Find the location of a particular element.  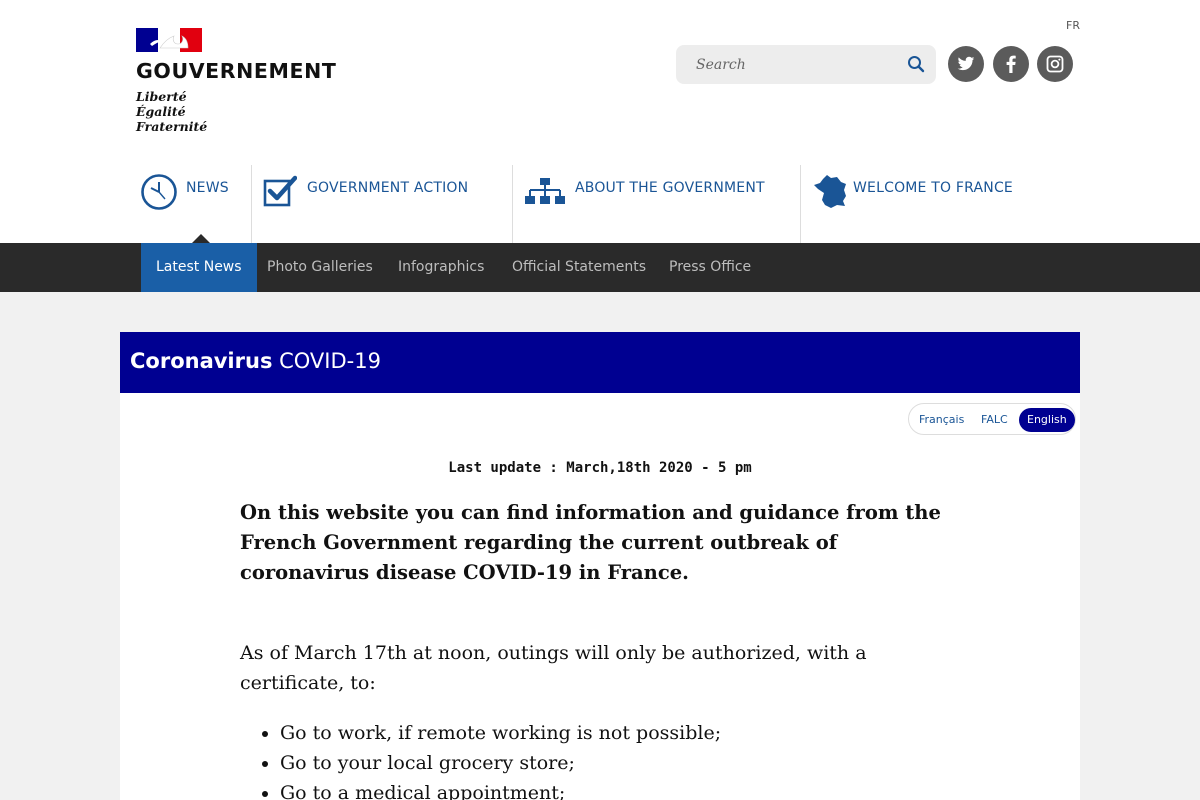

nav-about-government-label: ABOUT THE GOVERNMENT is located at coordinates (670, 188).